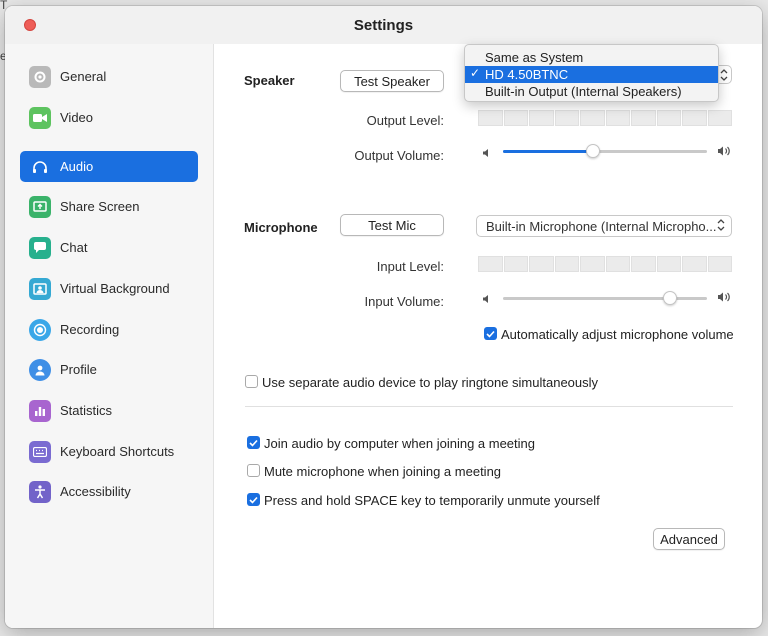 Image resolution: width=768 pixels, height=636 pixels. I want to click on sidebar-item-recording: Recording, so click(109, 329).